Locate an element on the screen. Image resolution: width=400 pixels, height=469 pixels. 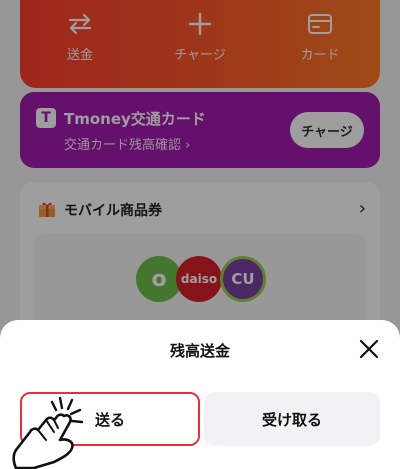
close-icon is located at coordinates (369, 349).